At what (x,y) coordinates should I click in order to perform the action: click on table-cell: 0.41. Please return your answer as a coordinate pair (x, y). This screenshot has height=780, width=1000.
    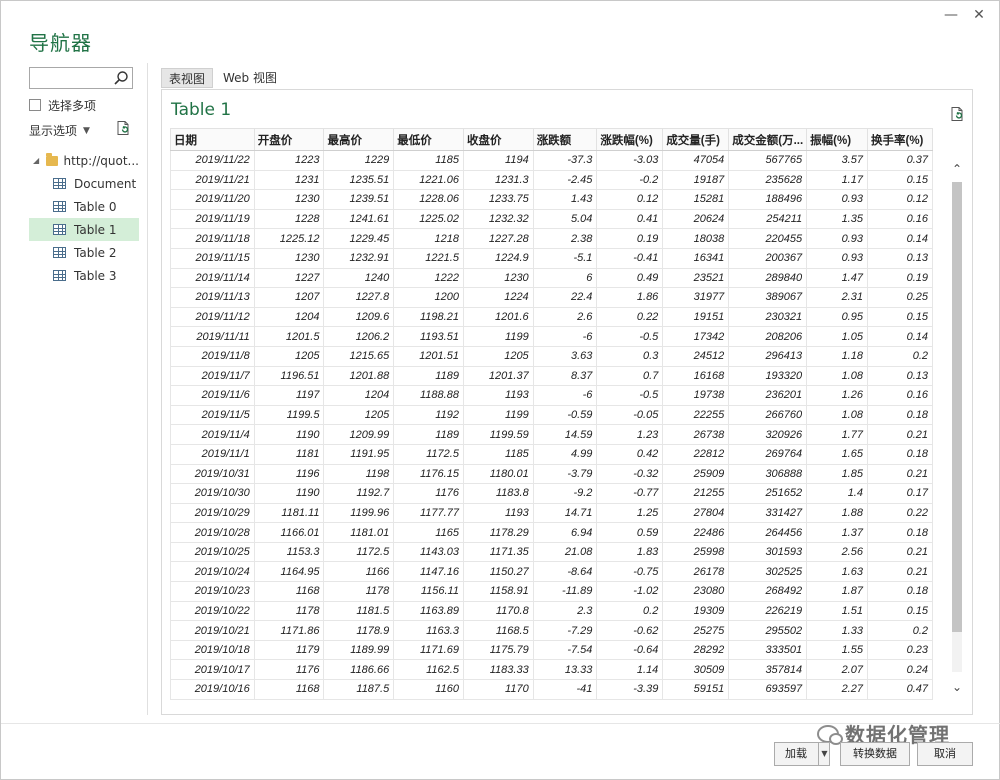
    Looking at the image, I should click on (630, 219).